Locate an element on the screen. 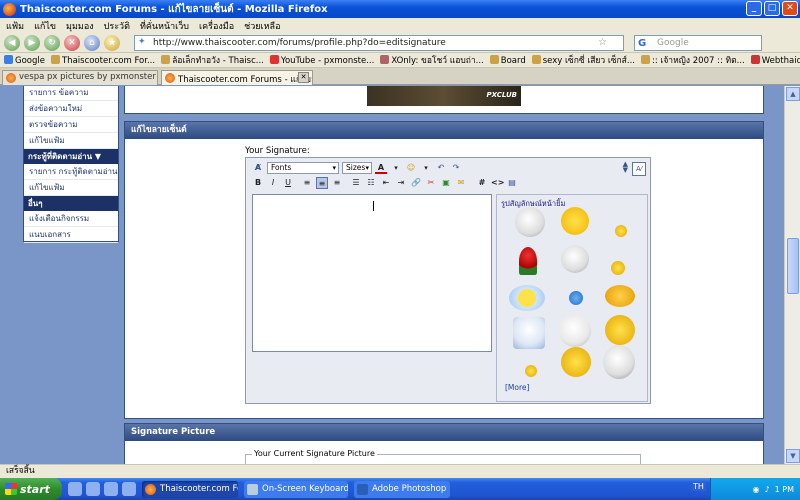 The height and width of the screenshot is (500, 800). bold-icon: B is located at coordinates (258, 183).